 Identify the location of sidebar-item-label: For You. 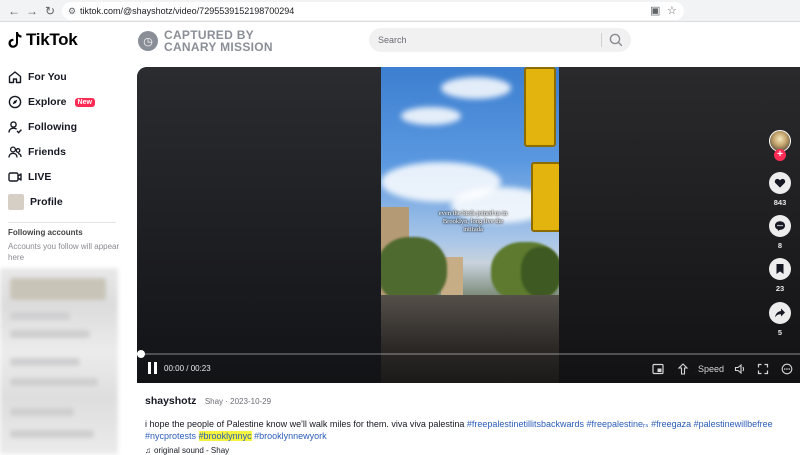
(47, 77).